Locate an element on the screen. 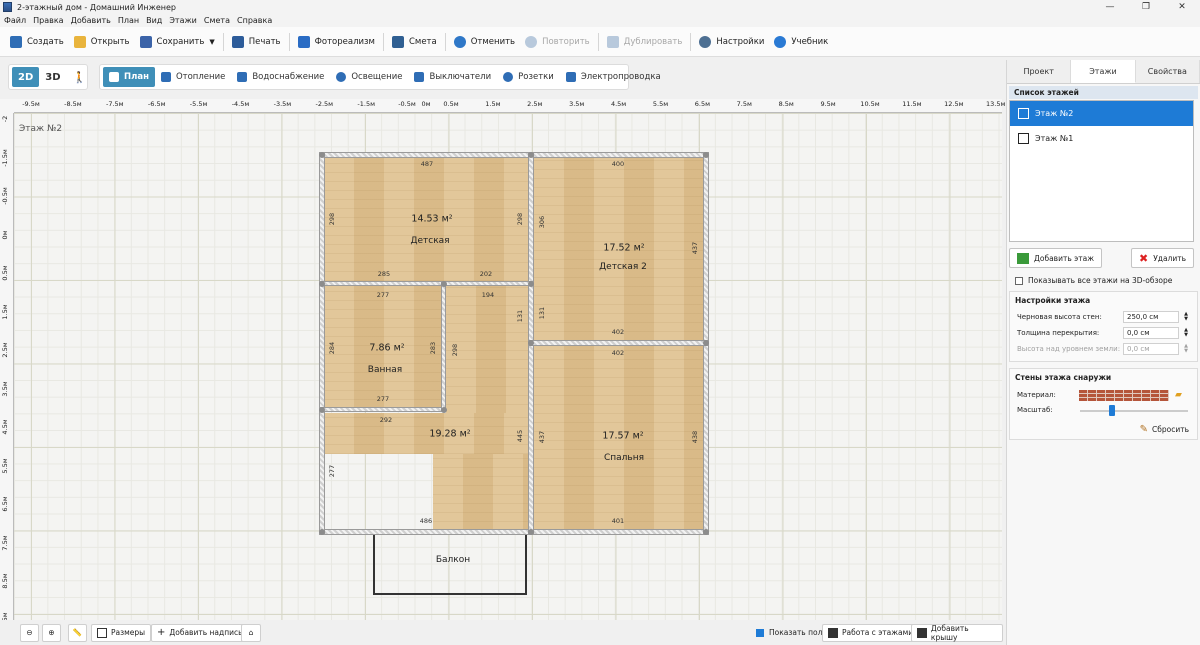  tab-lighting: Освещение is located at coordinates (369, 77).